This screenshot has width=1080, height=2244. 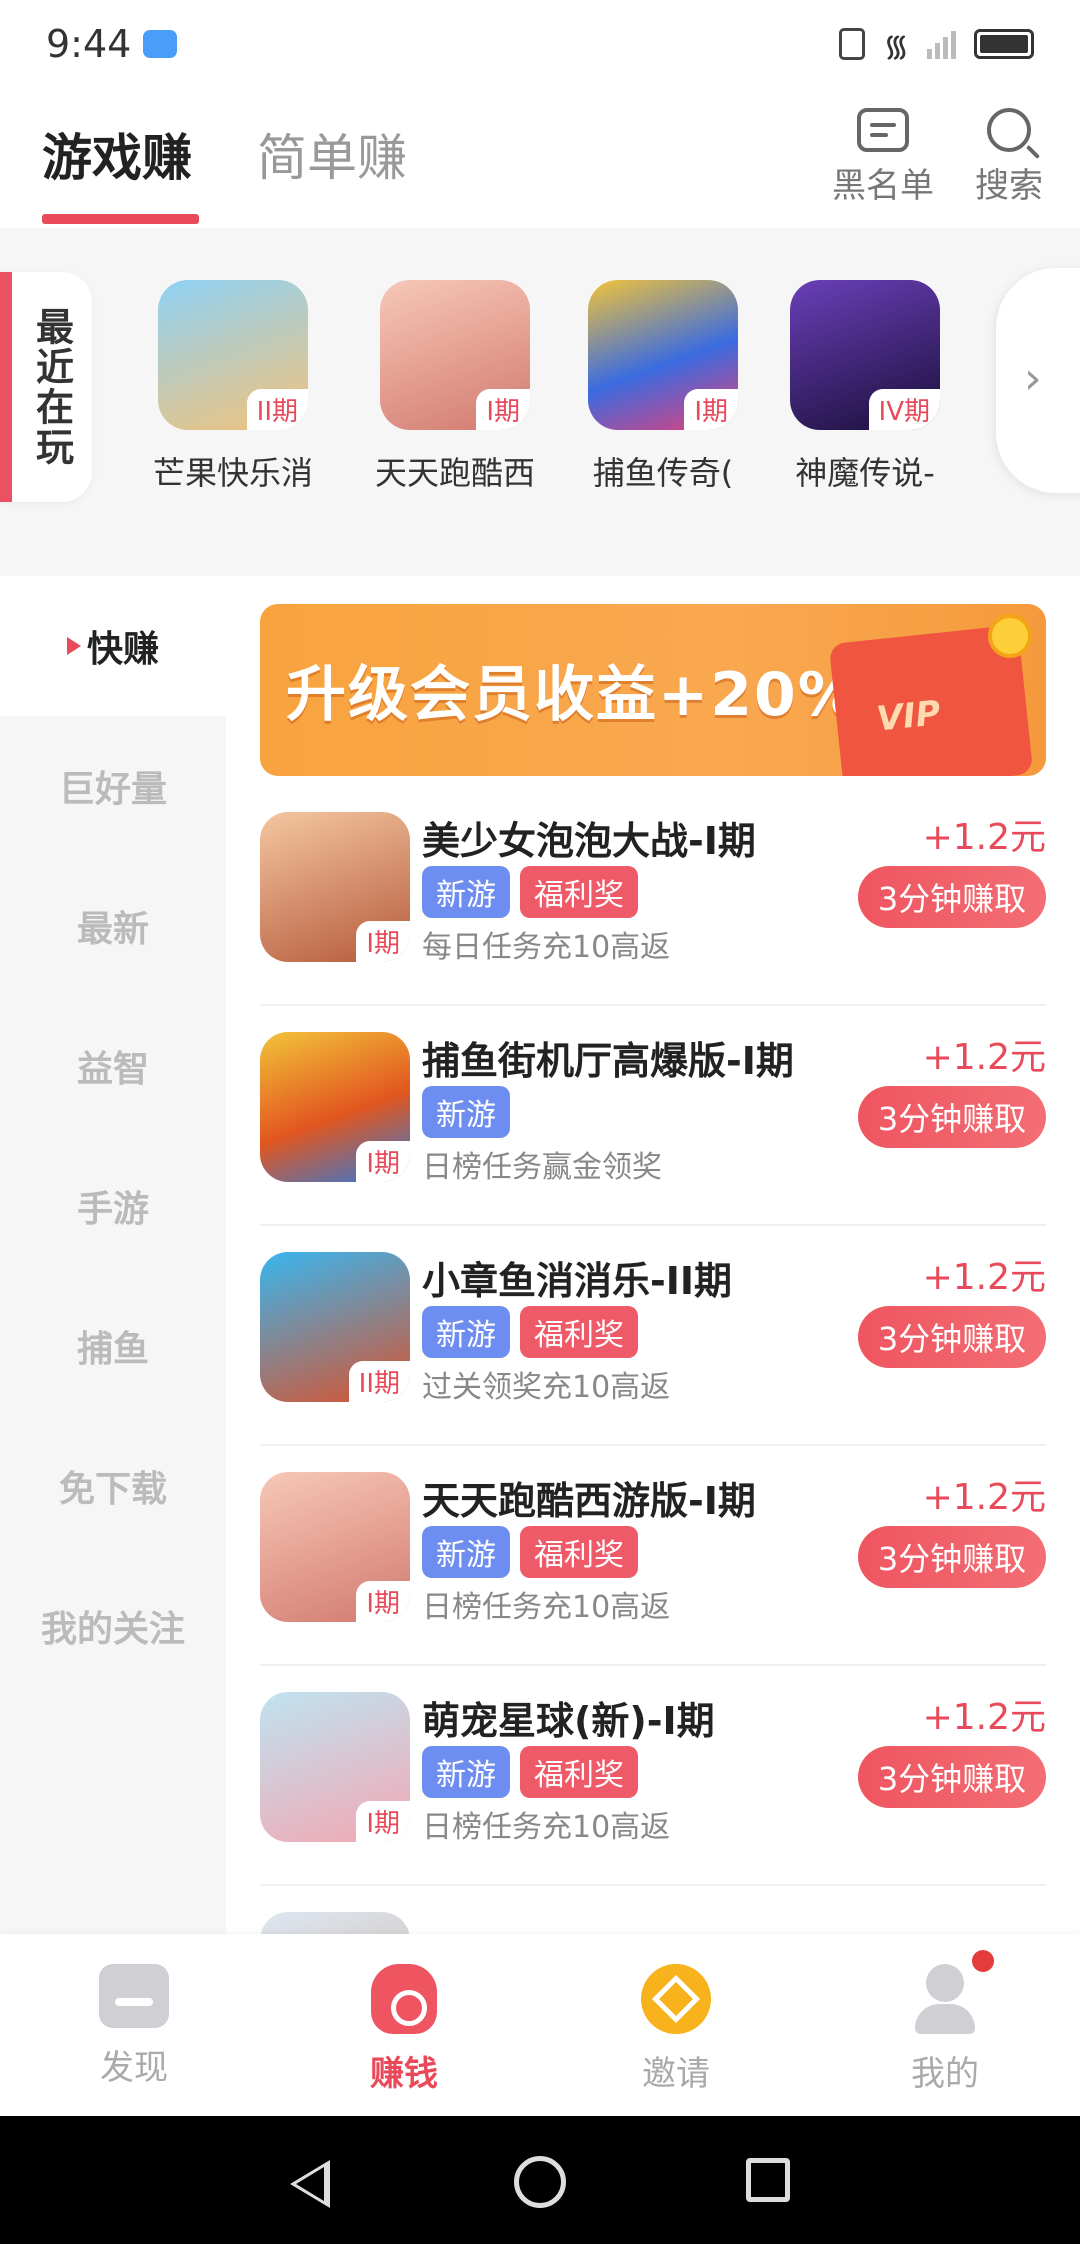 I want to click on category-huge-volume: 巨好量, so click(x=113, y=786).